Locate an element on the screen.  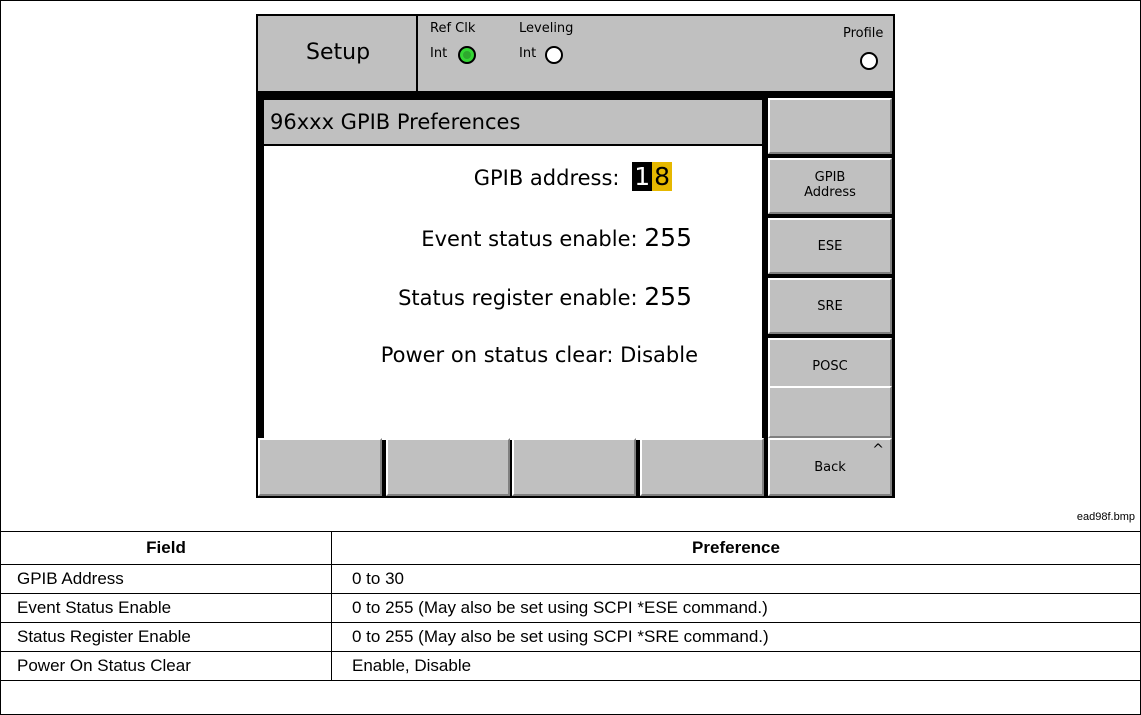
softkey-ese-label: ESE is located at coordinates (830, 246).